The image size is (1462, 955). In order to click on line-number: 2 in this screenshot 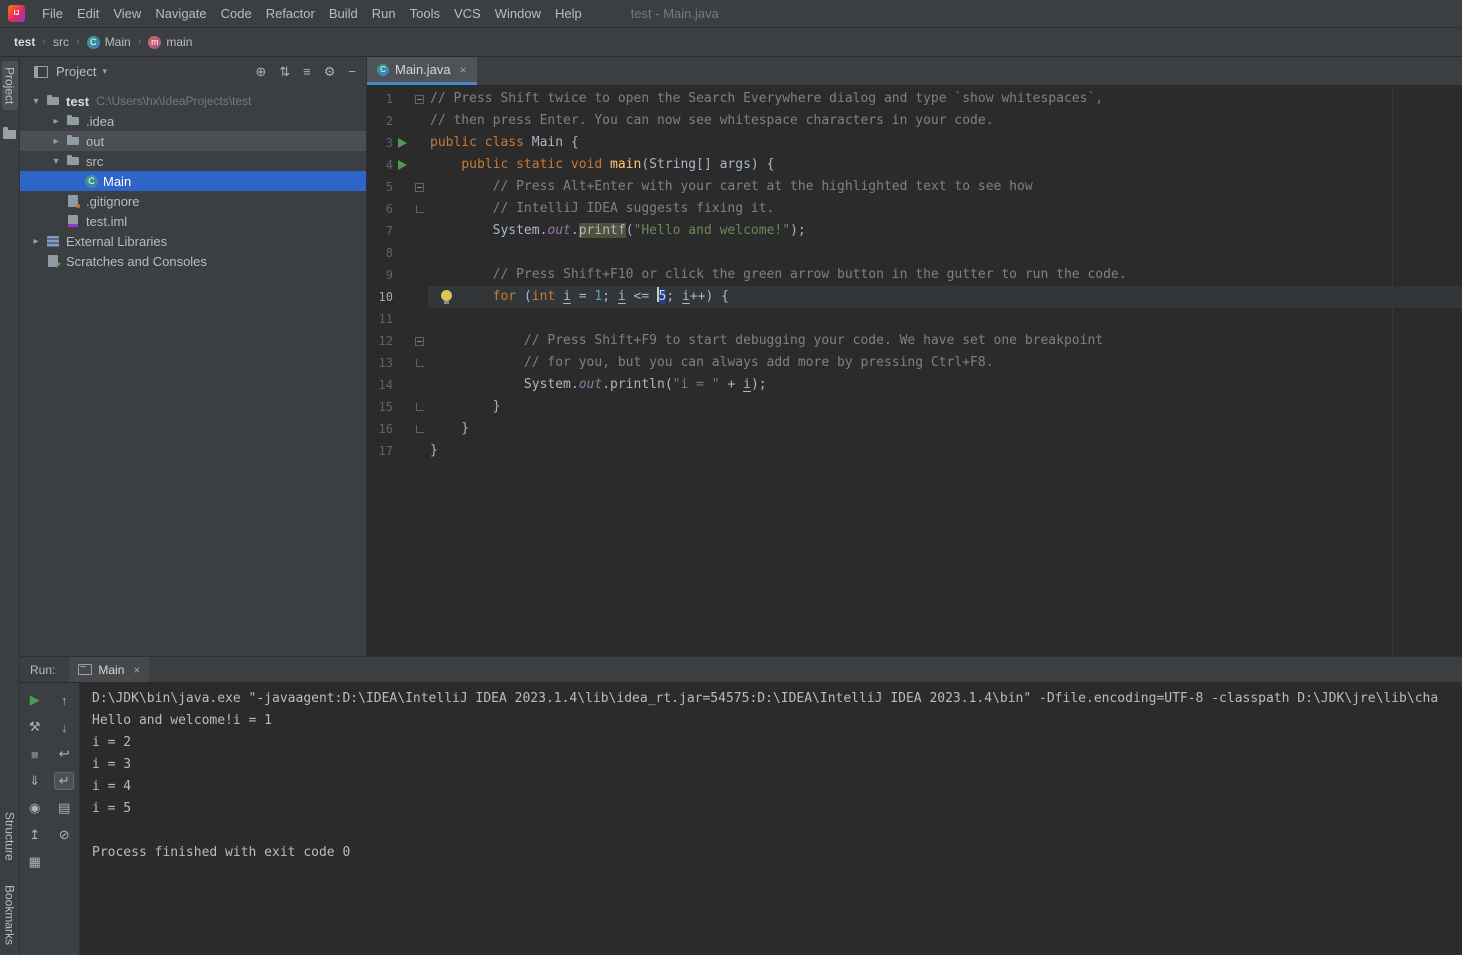, I will do `click(389, 121)`.